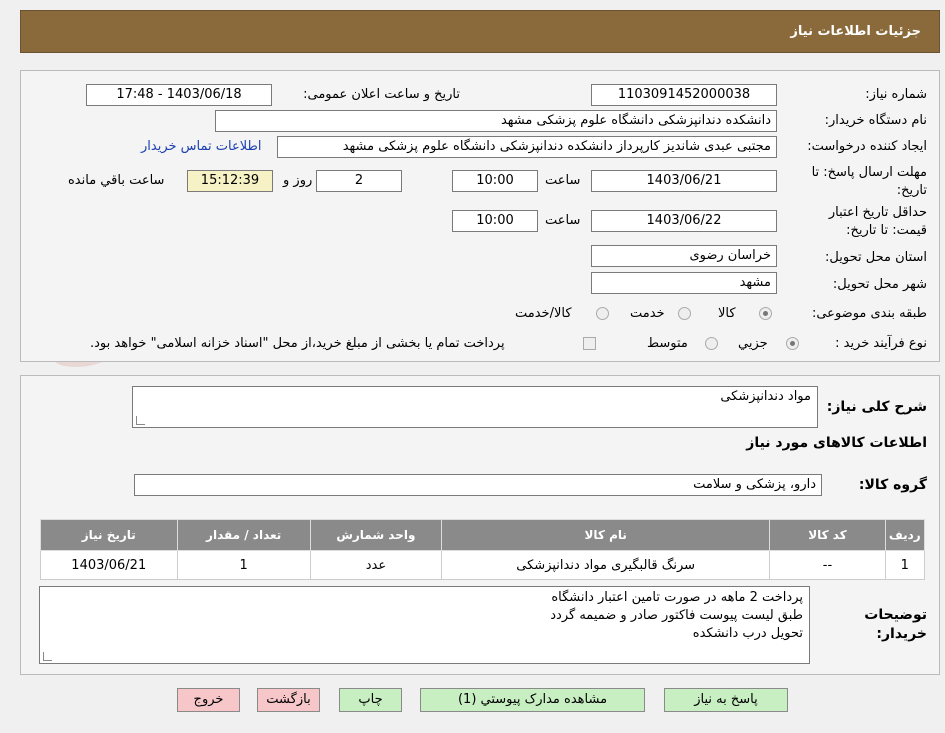 The width and height of the screenshot is (945, 733). I want to click on category-option-service: خدمت, so click(647, 313).